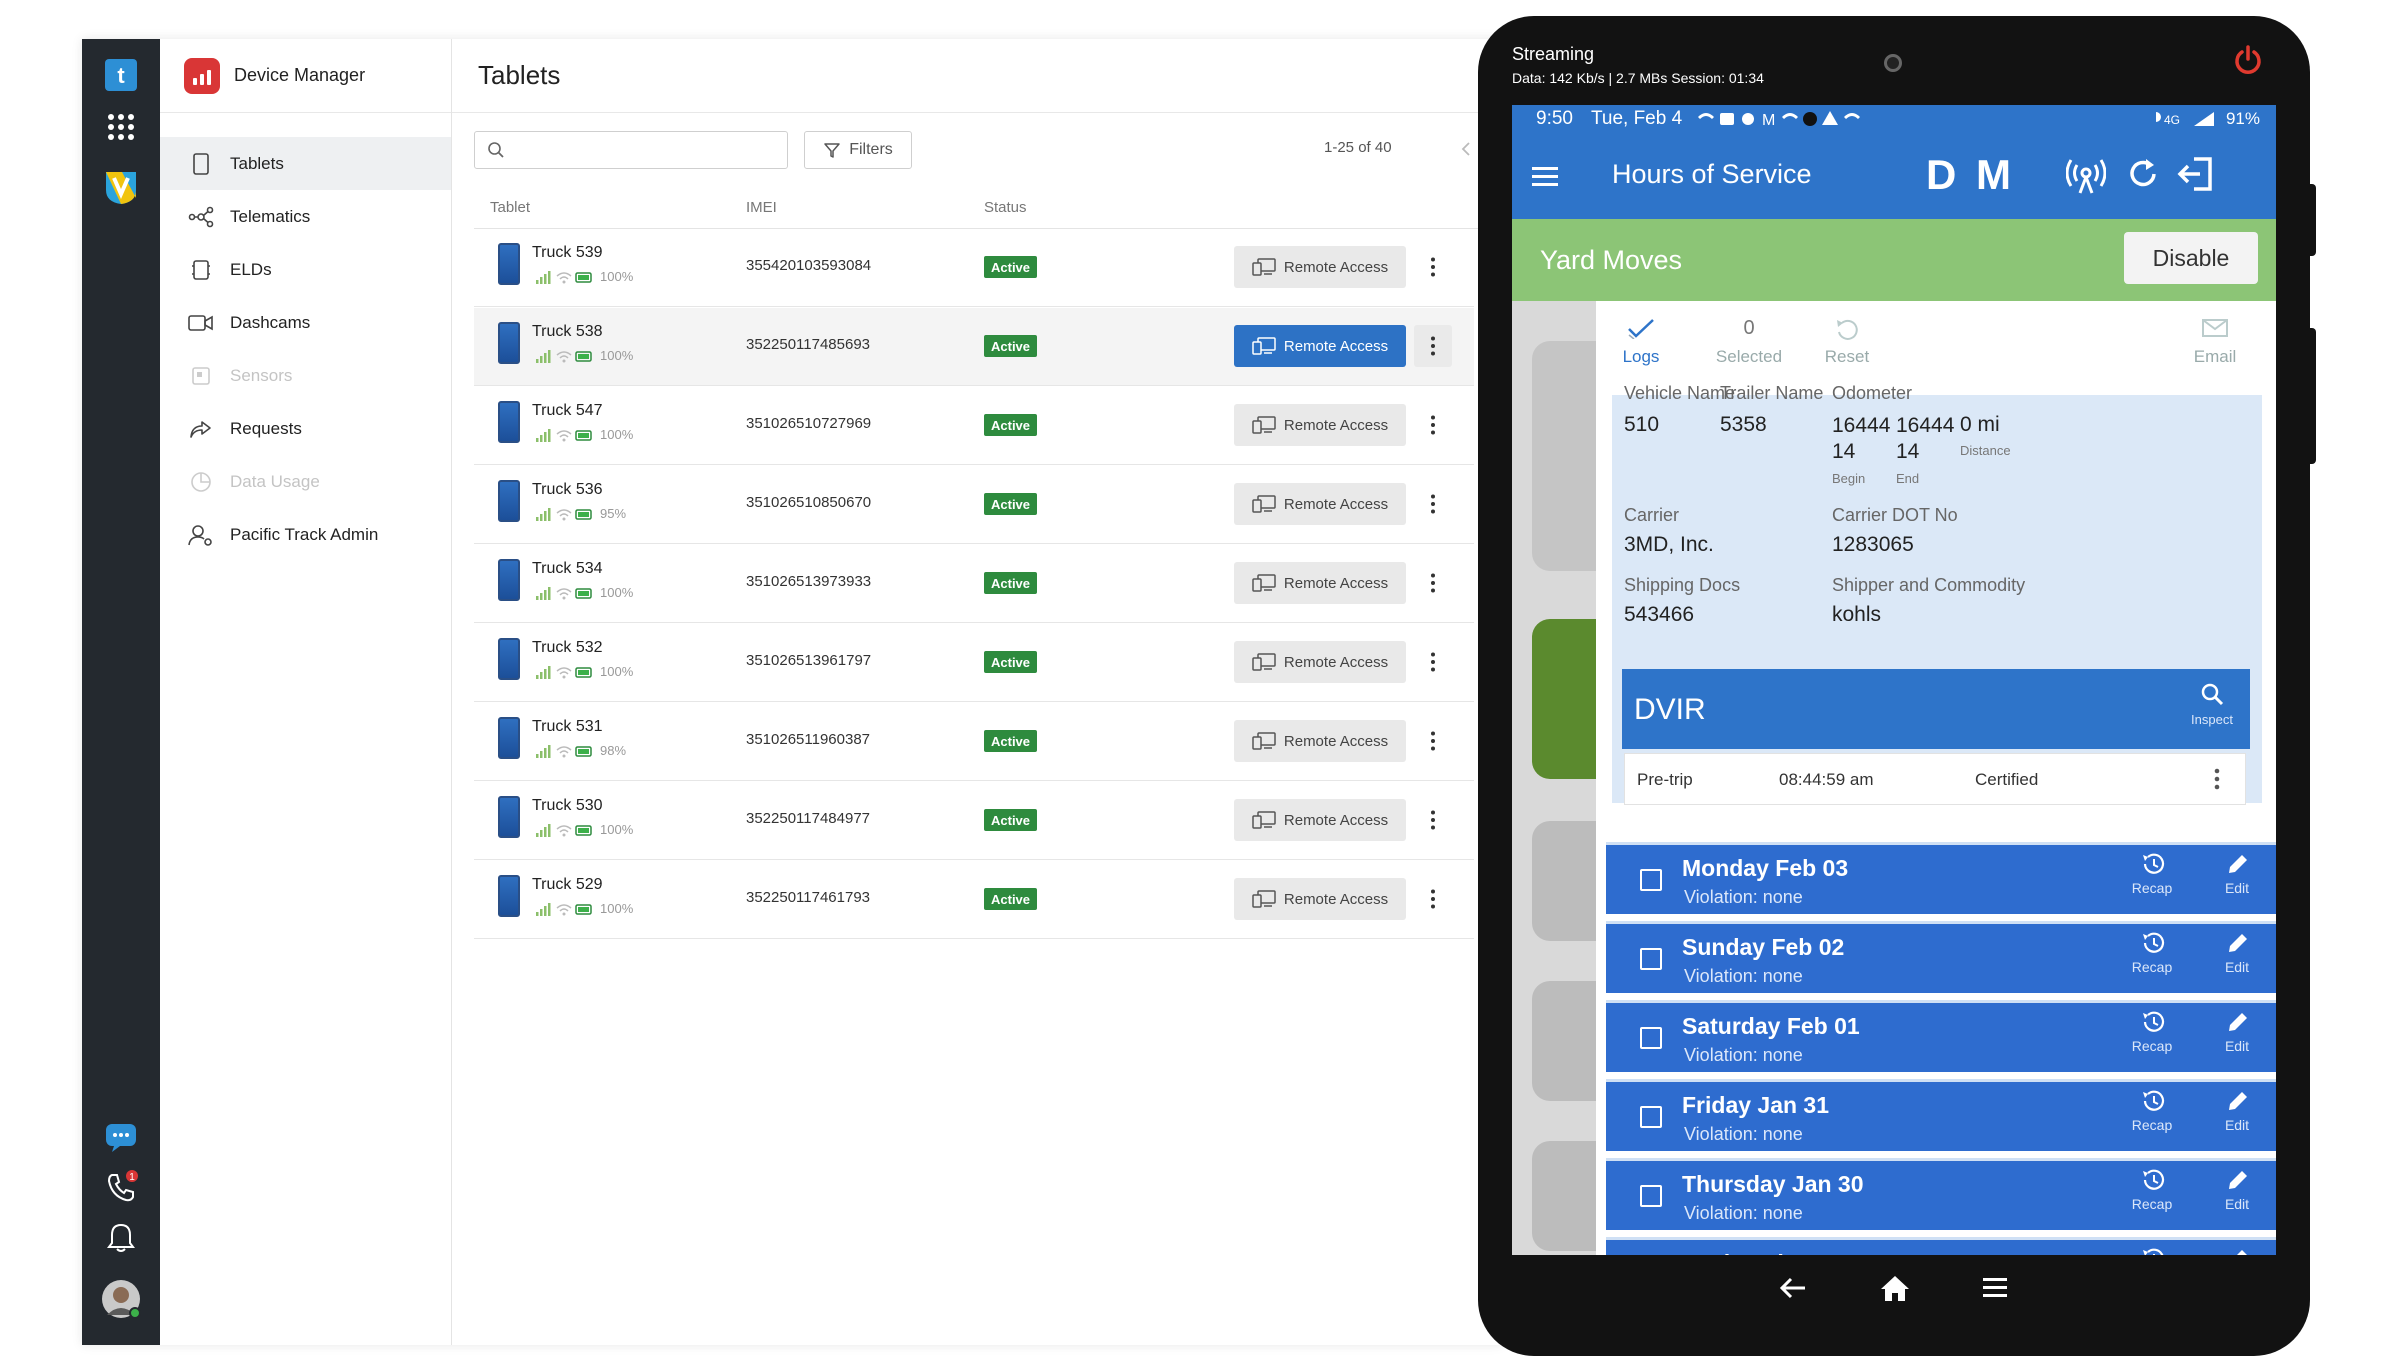 The image size is (2388, 1370). Describe the element at coordinates (1005, 207) in the screenshot. I see `column-status: Status` at that location.